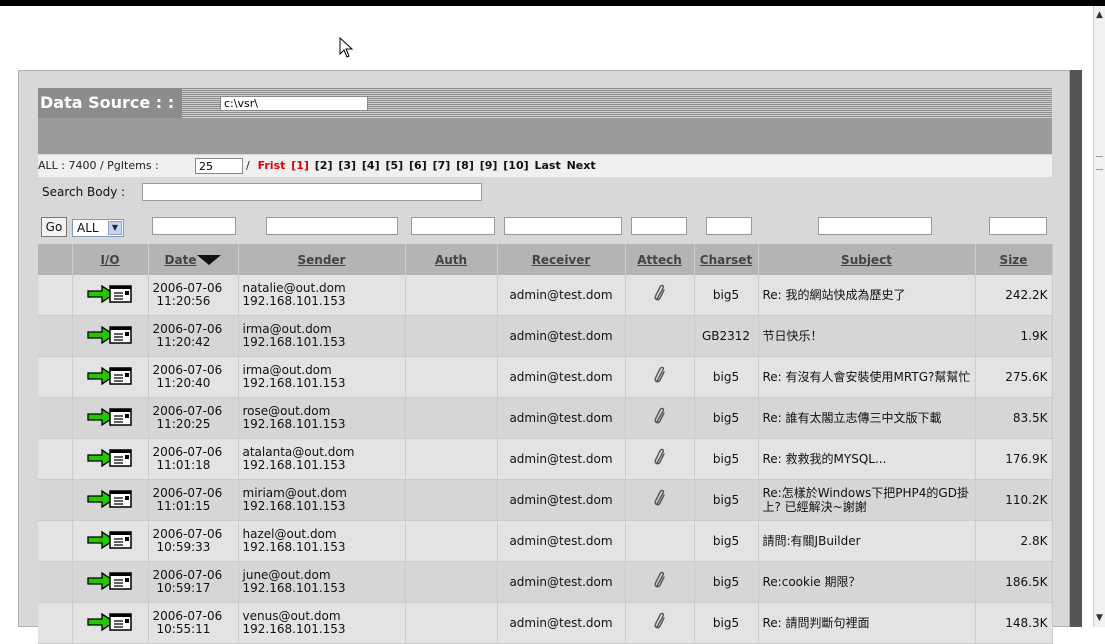 This screenshot has height=644, width=1105. Describe the element at coordinates (867, 541) in the screenshot. I see `subject-cell: 請問:有關JBuilder` at that location.